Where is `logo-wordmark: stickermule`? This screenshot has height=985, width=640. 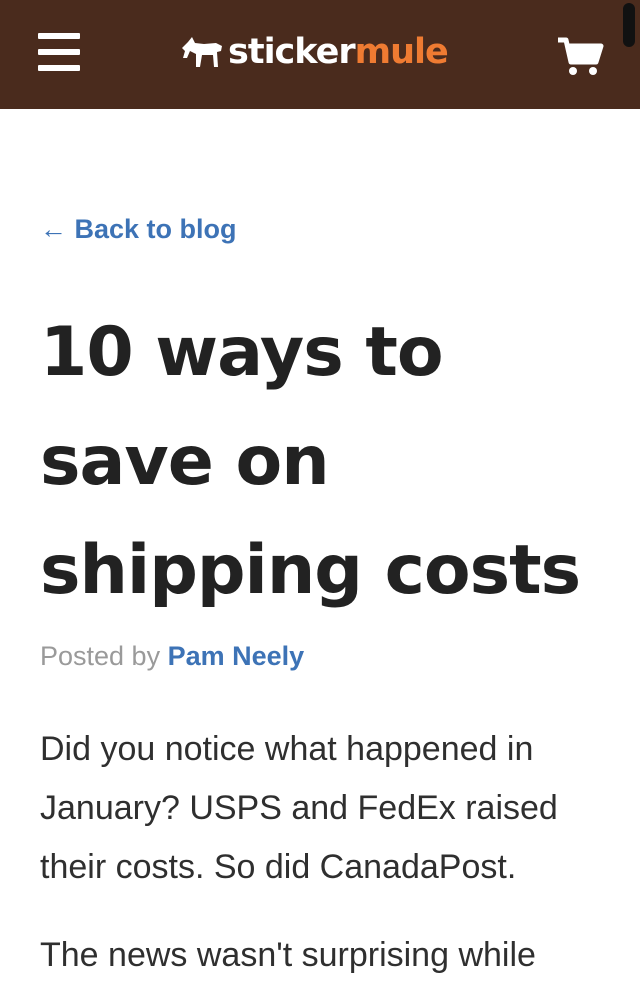 logo-wordmark: stickermule is located at coordinates (338, 52).